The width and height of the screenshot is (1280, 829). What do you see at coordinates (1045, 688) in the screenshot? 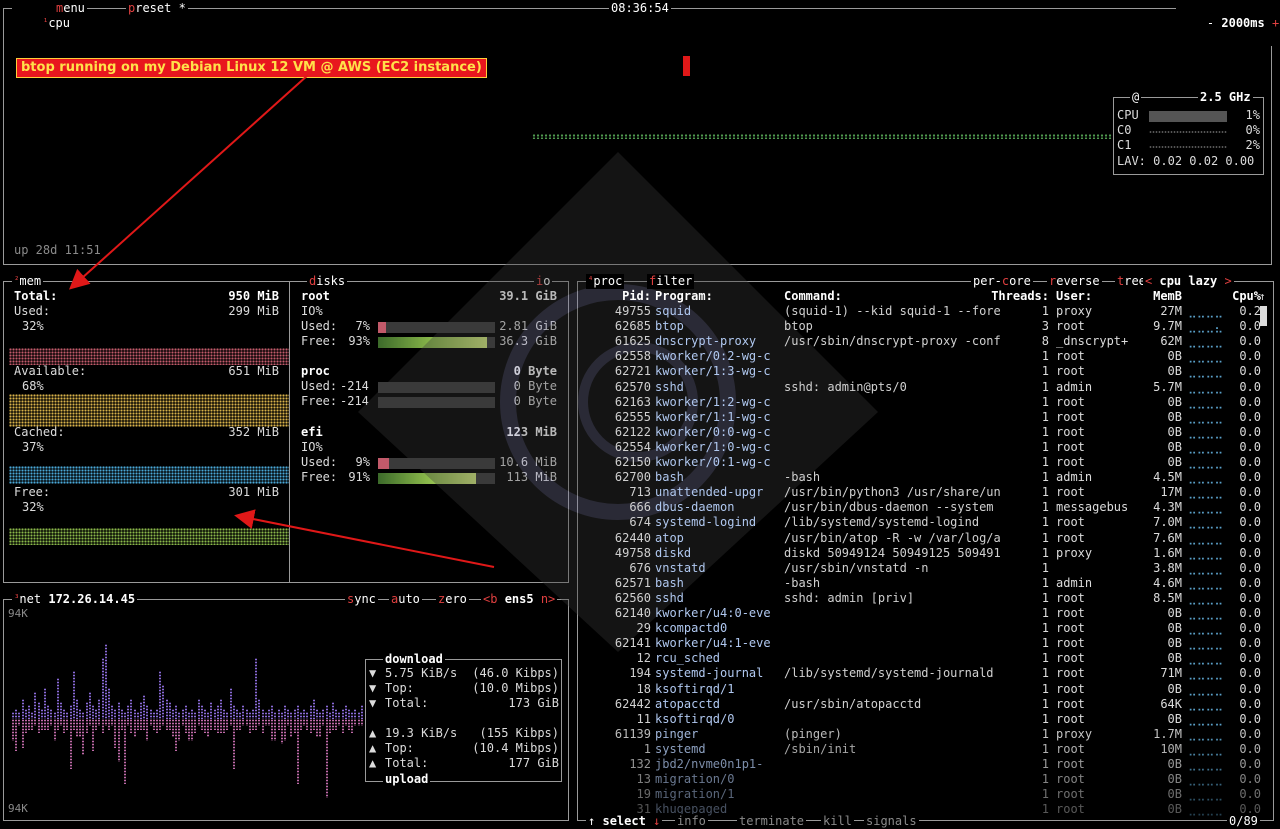
I see `proc-threads: 1` at bounding box center [1045, 688].